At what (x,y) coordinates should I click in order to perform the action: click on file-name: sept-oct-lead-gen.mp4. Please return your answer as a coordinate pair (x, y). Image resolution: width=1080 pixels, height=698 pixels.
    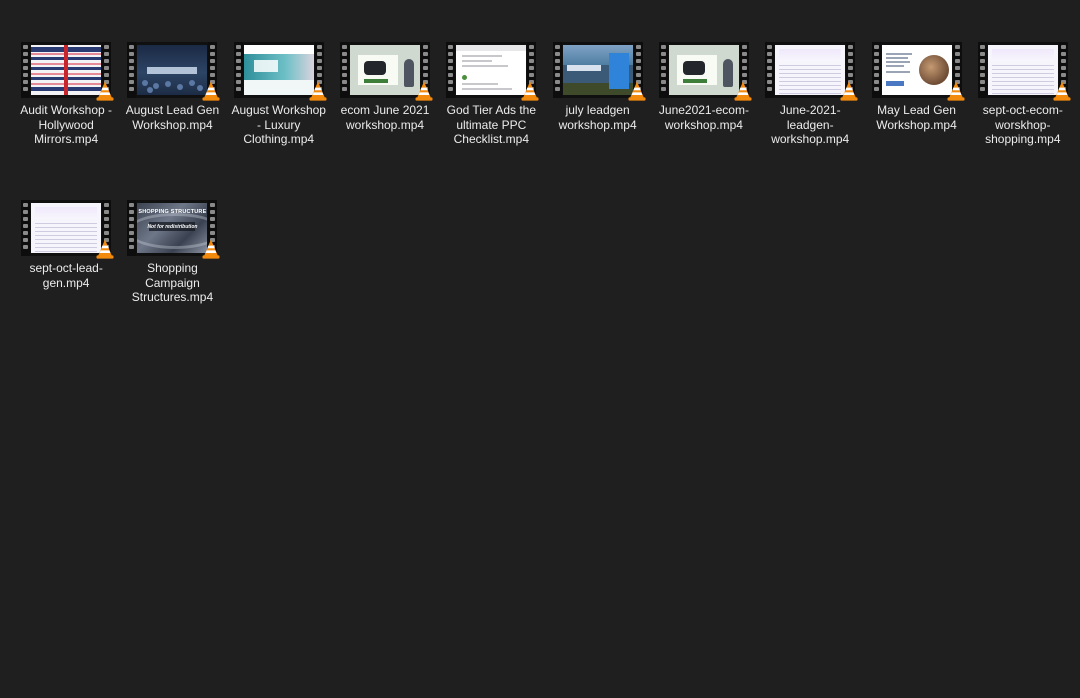
    Looking at the image, I should click on (66, 275).